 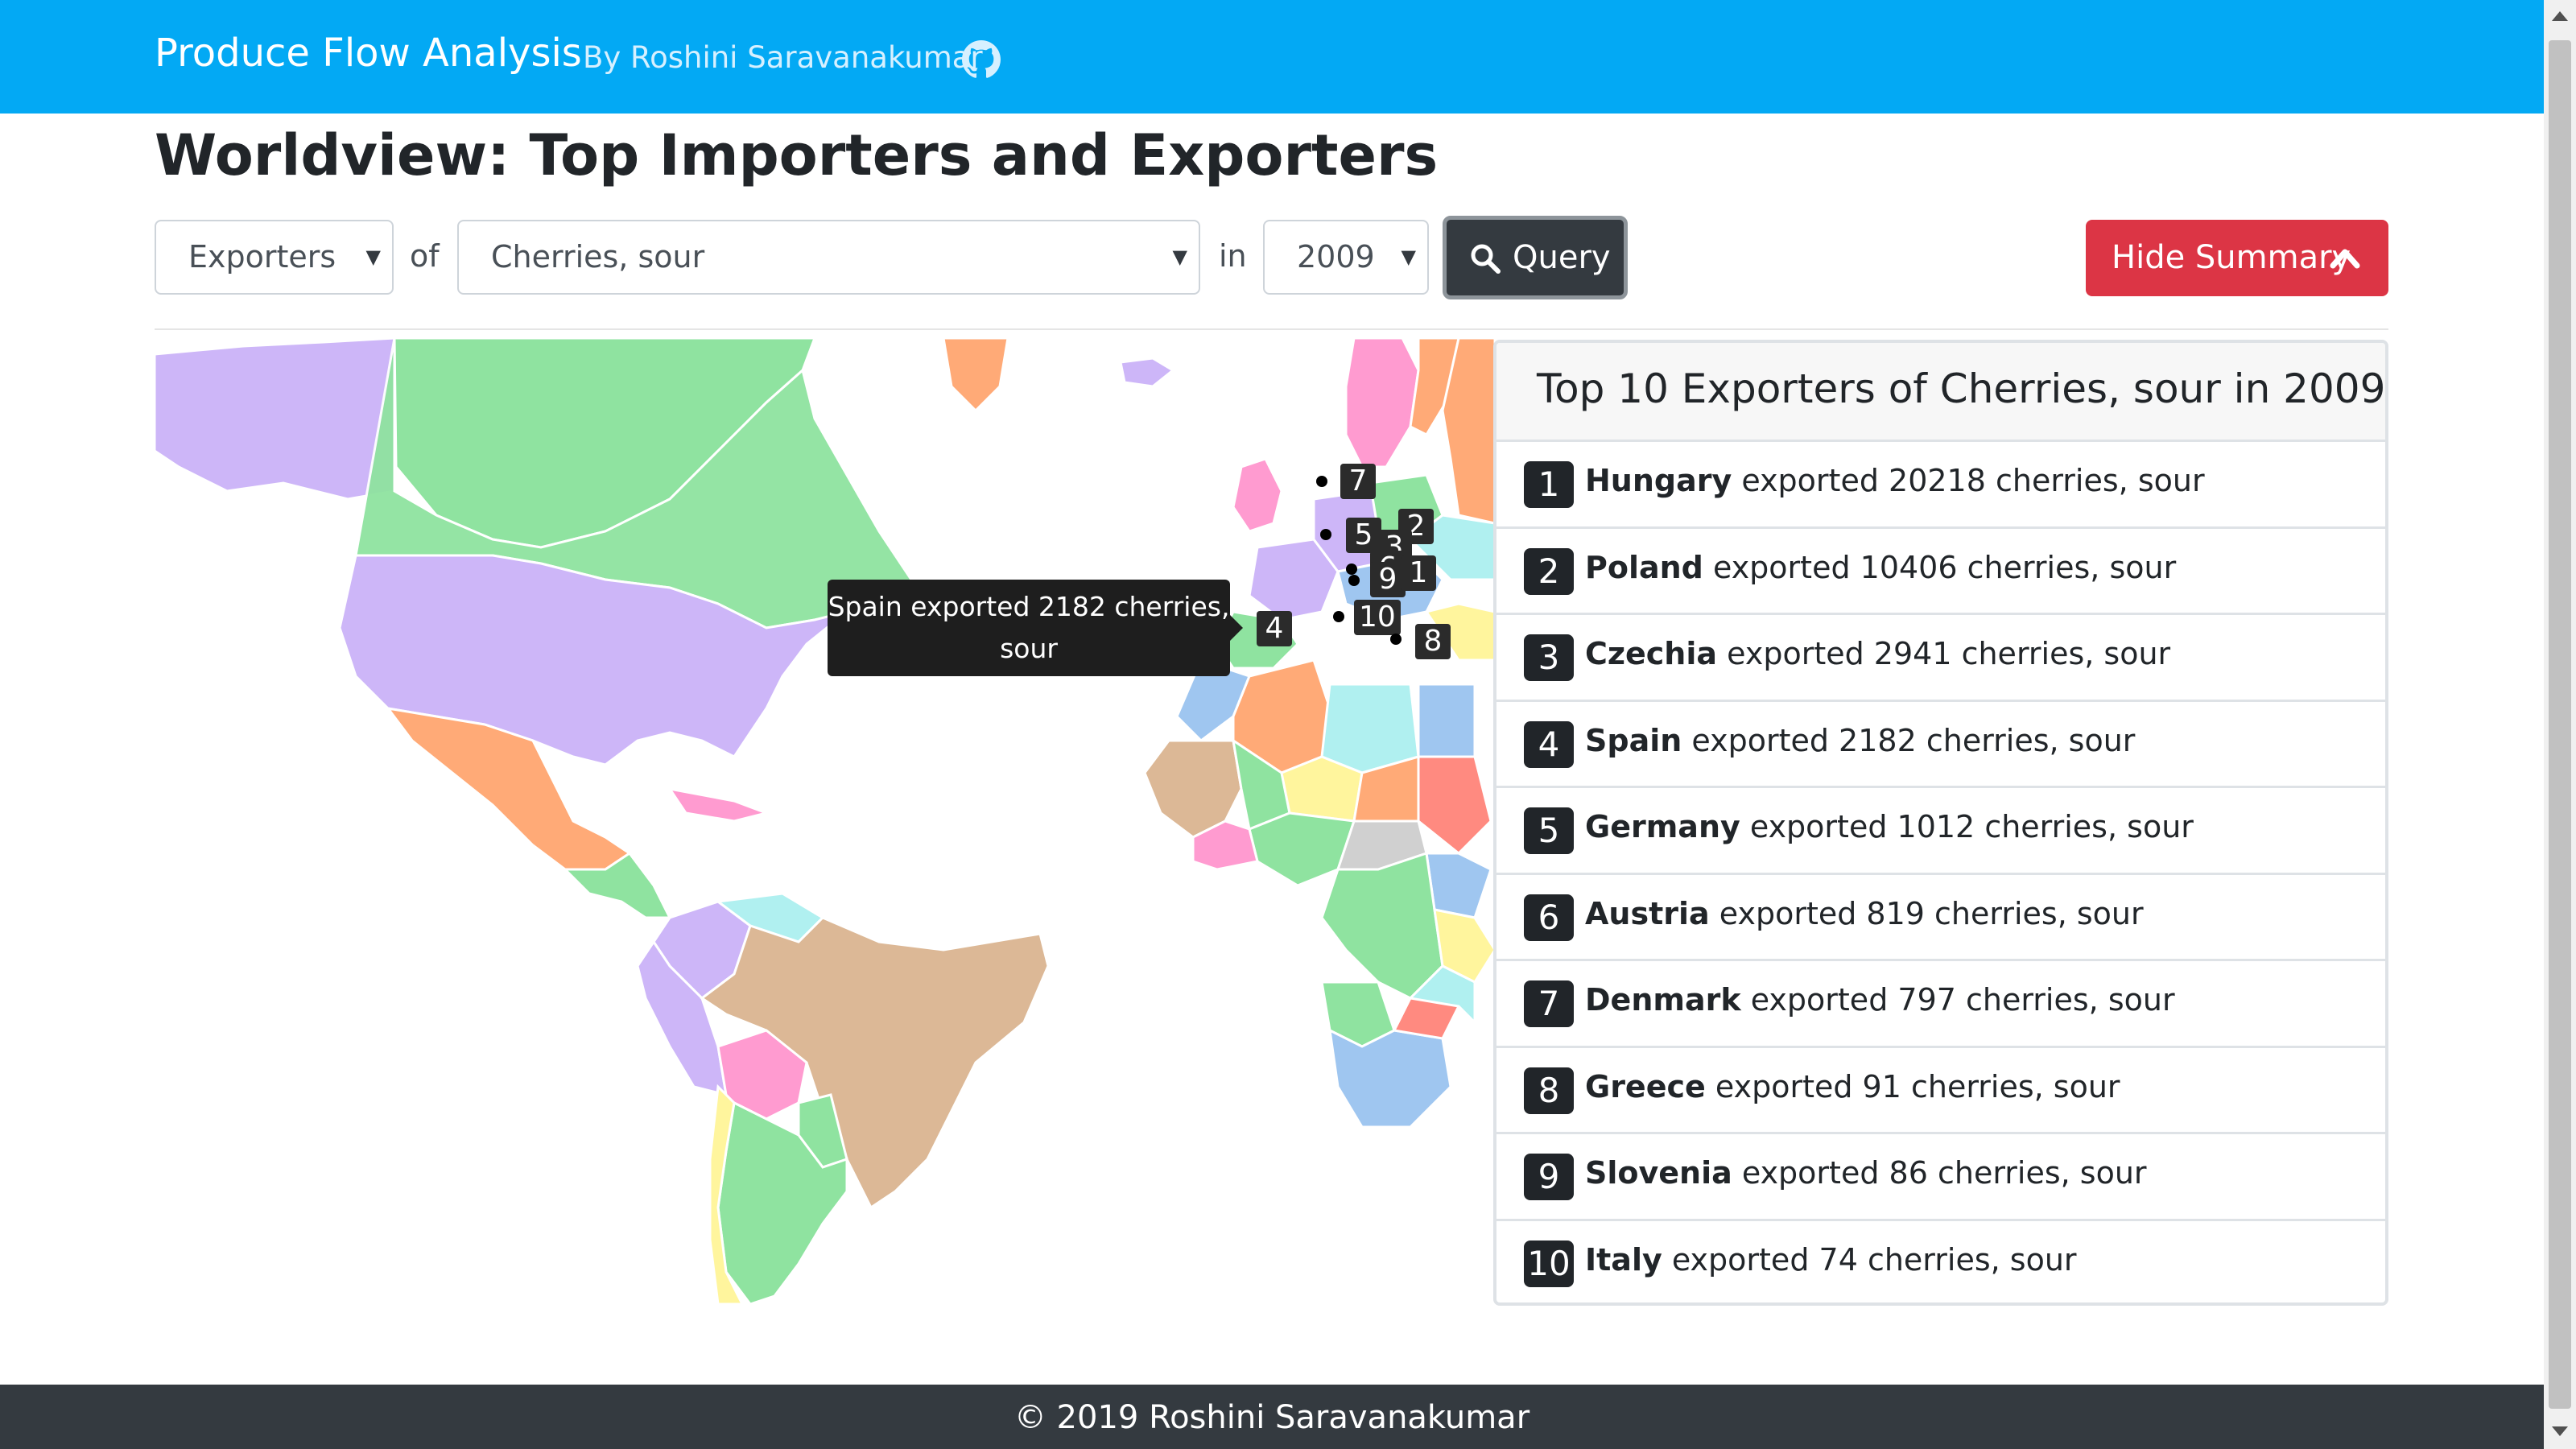 I want to click on export-text: exported 2182 cherries, sour, so click(x=1913, y=740).